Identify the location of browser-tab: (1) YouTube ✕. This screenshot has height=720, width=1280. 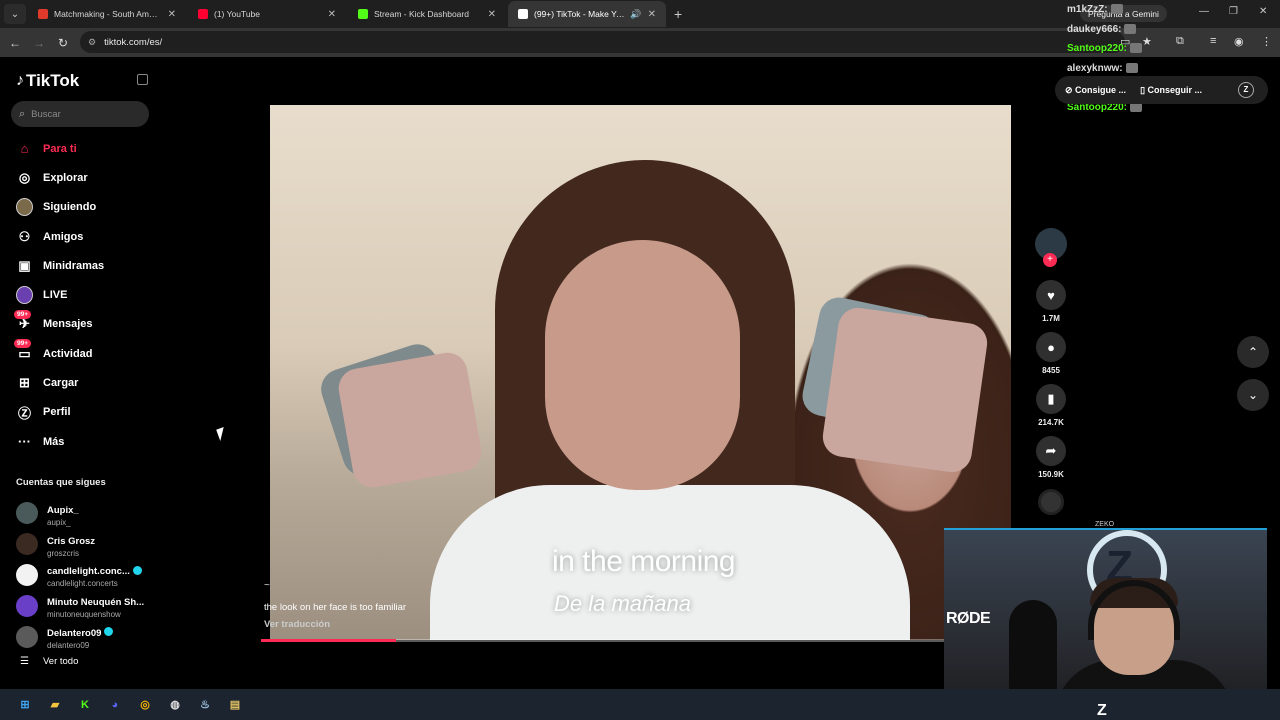
(267, 14).